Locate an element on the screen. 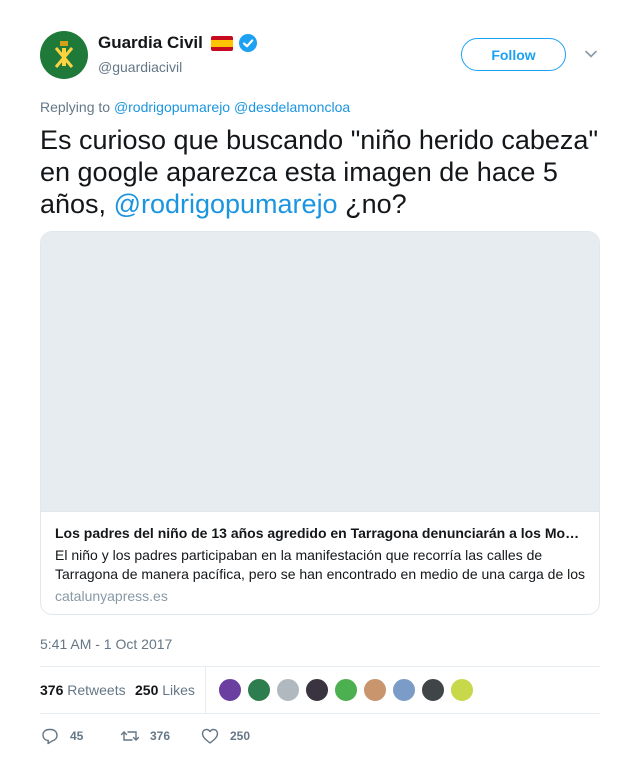  retweets-stat: 376 Retweets is located at coordinates (83, 690).